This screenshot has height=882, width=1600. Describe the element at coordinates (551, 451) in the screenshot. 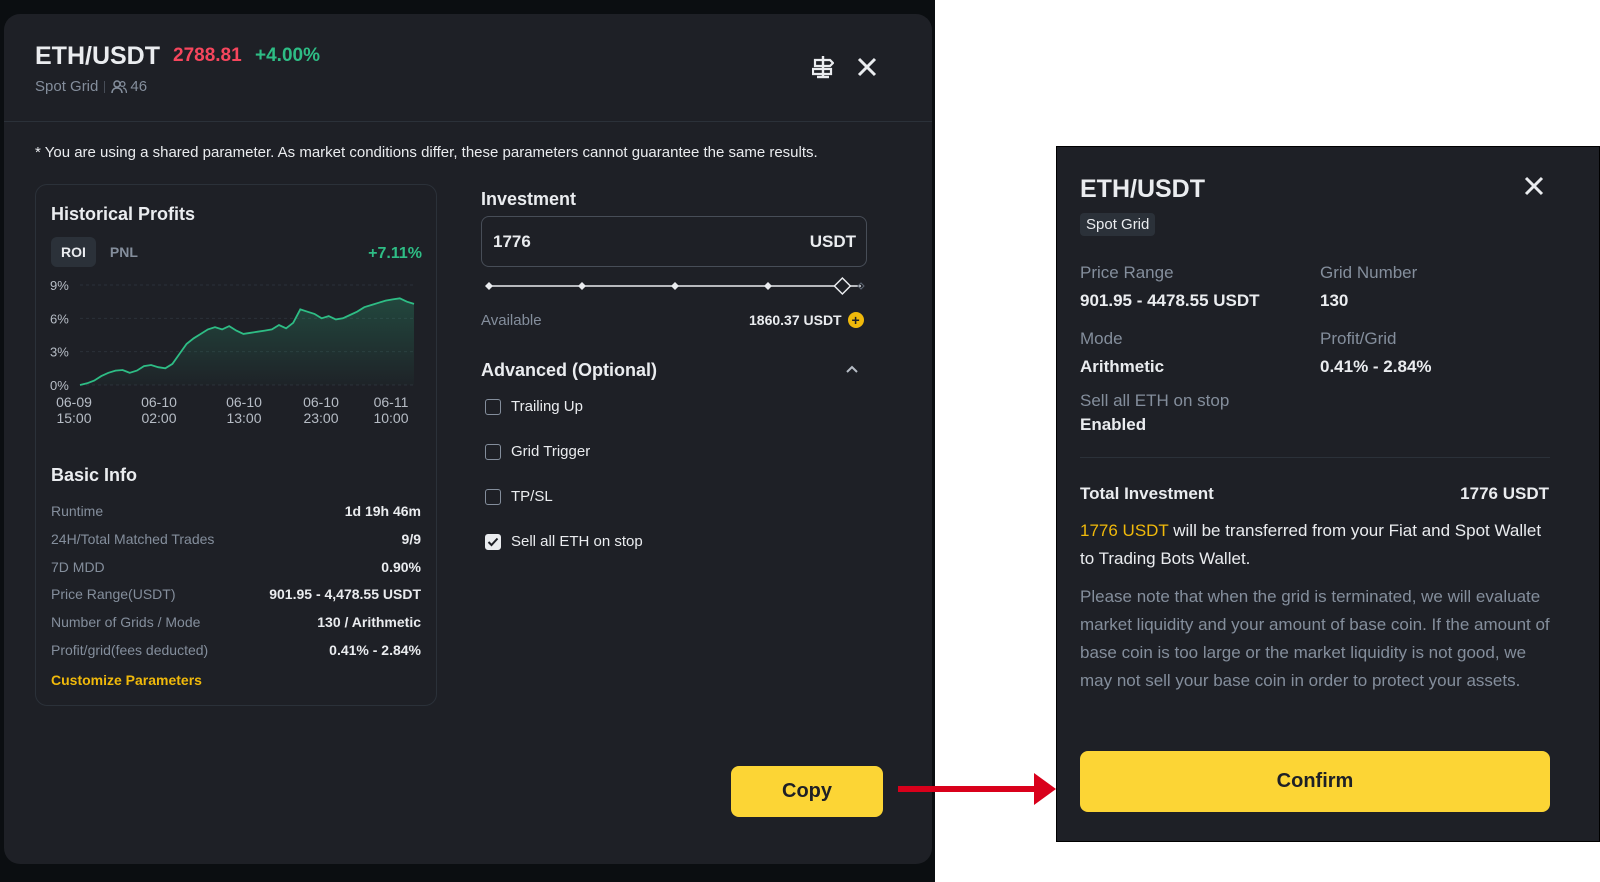

I see `option-label: Grid Trigger` at that location.